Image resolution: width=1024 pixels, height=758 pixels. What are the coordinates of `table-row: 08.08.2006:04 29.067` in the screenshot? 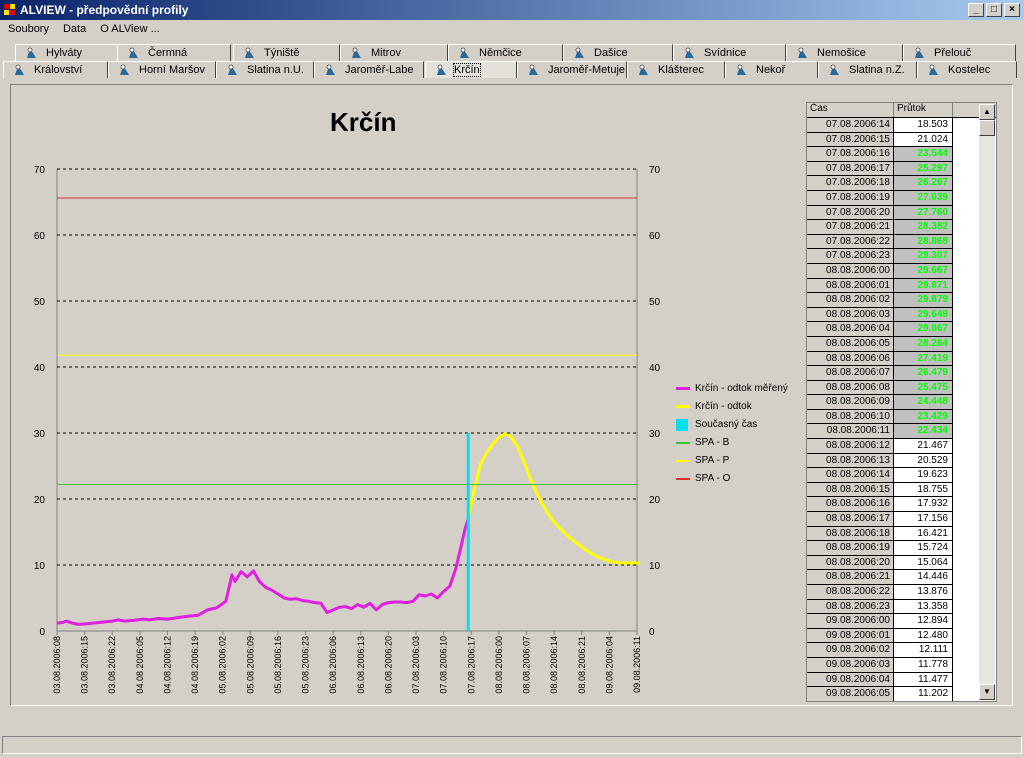 It's located at (901, 329).